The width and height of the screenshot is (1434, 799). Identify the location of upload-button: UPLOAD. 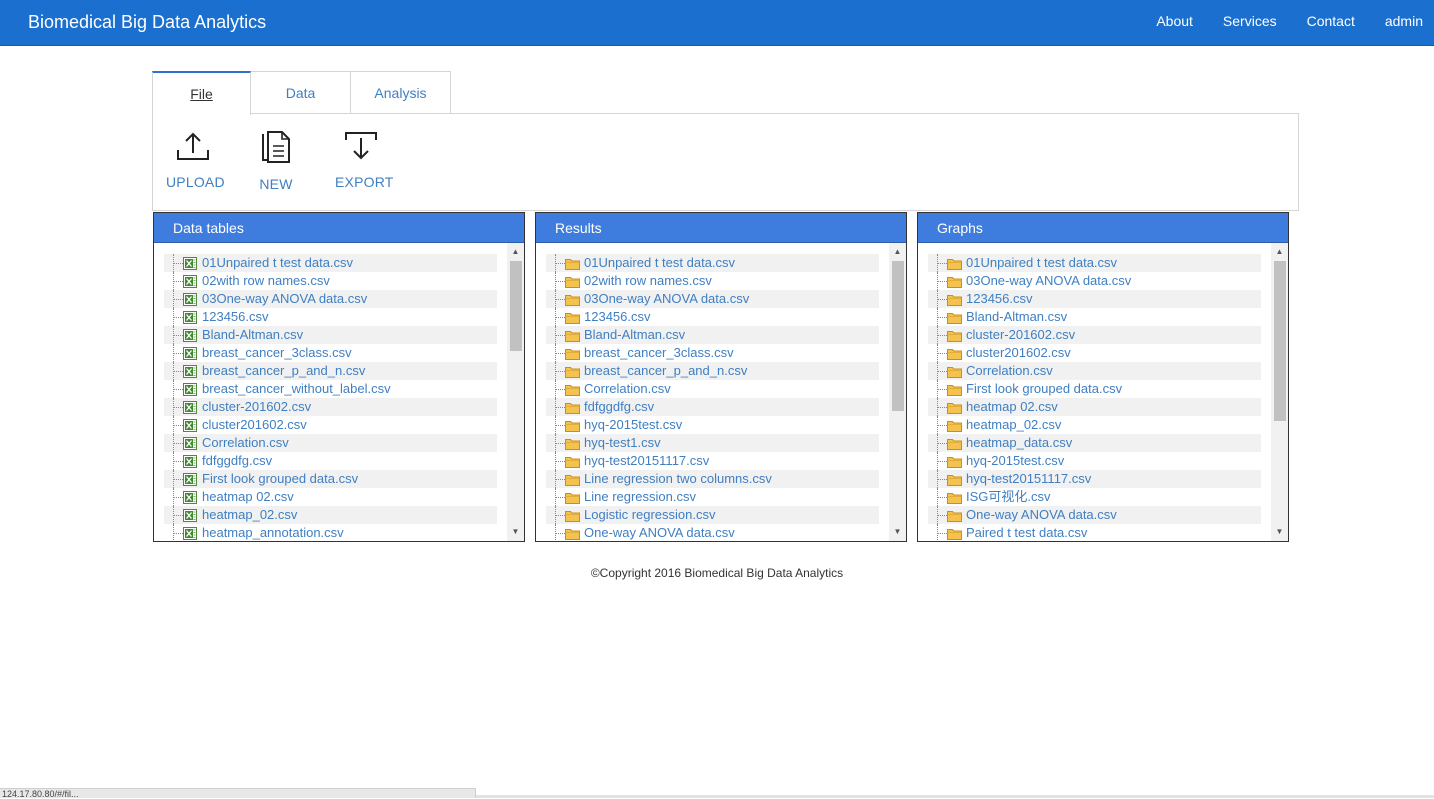
(195, 160).